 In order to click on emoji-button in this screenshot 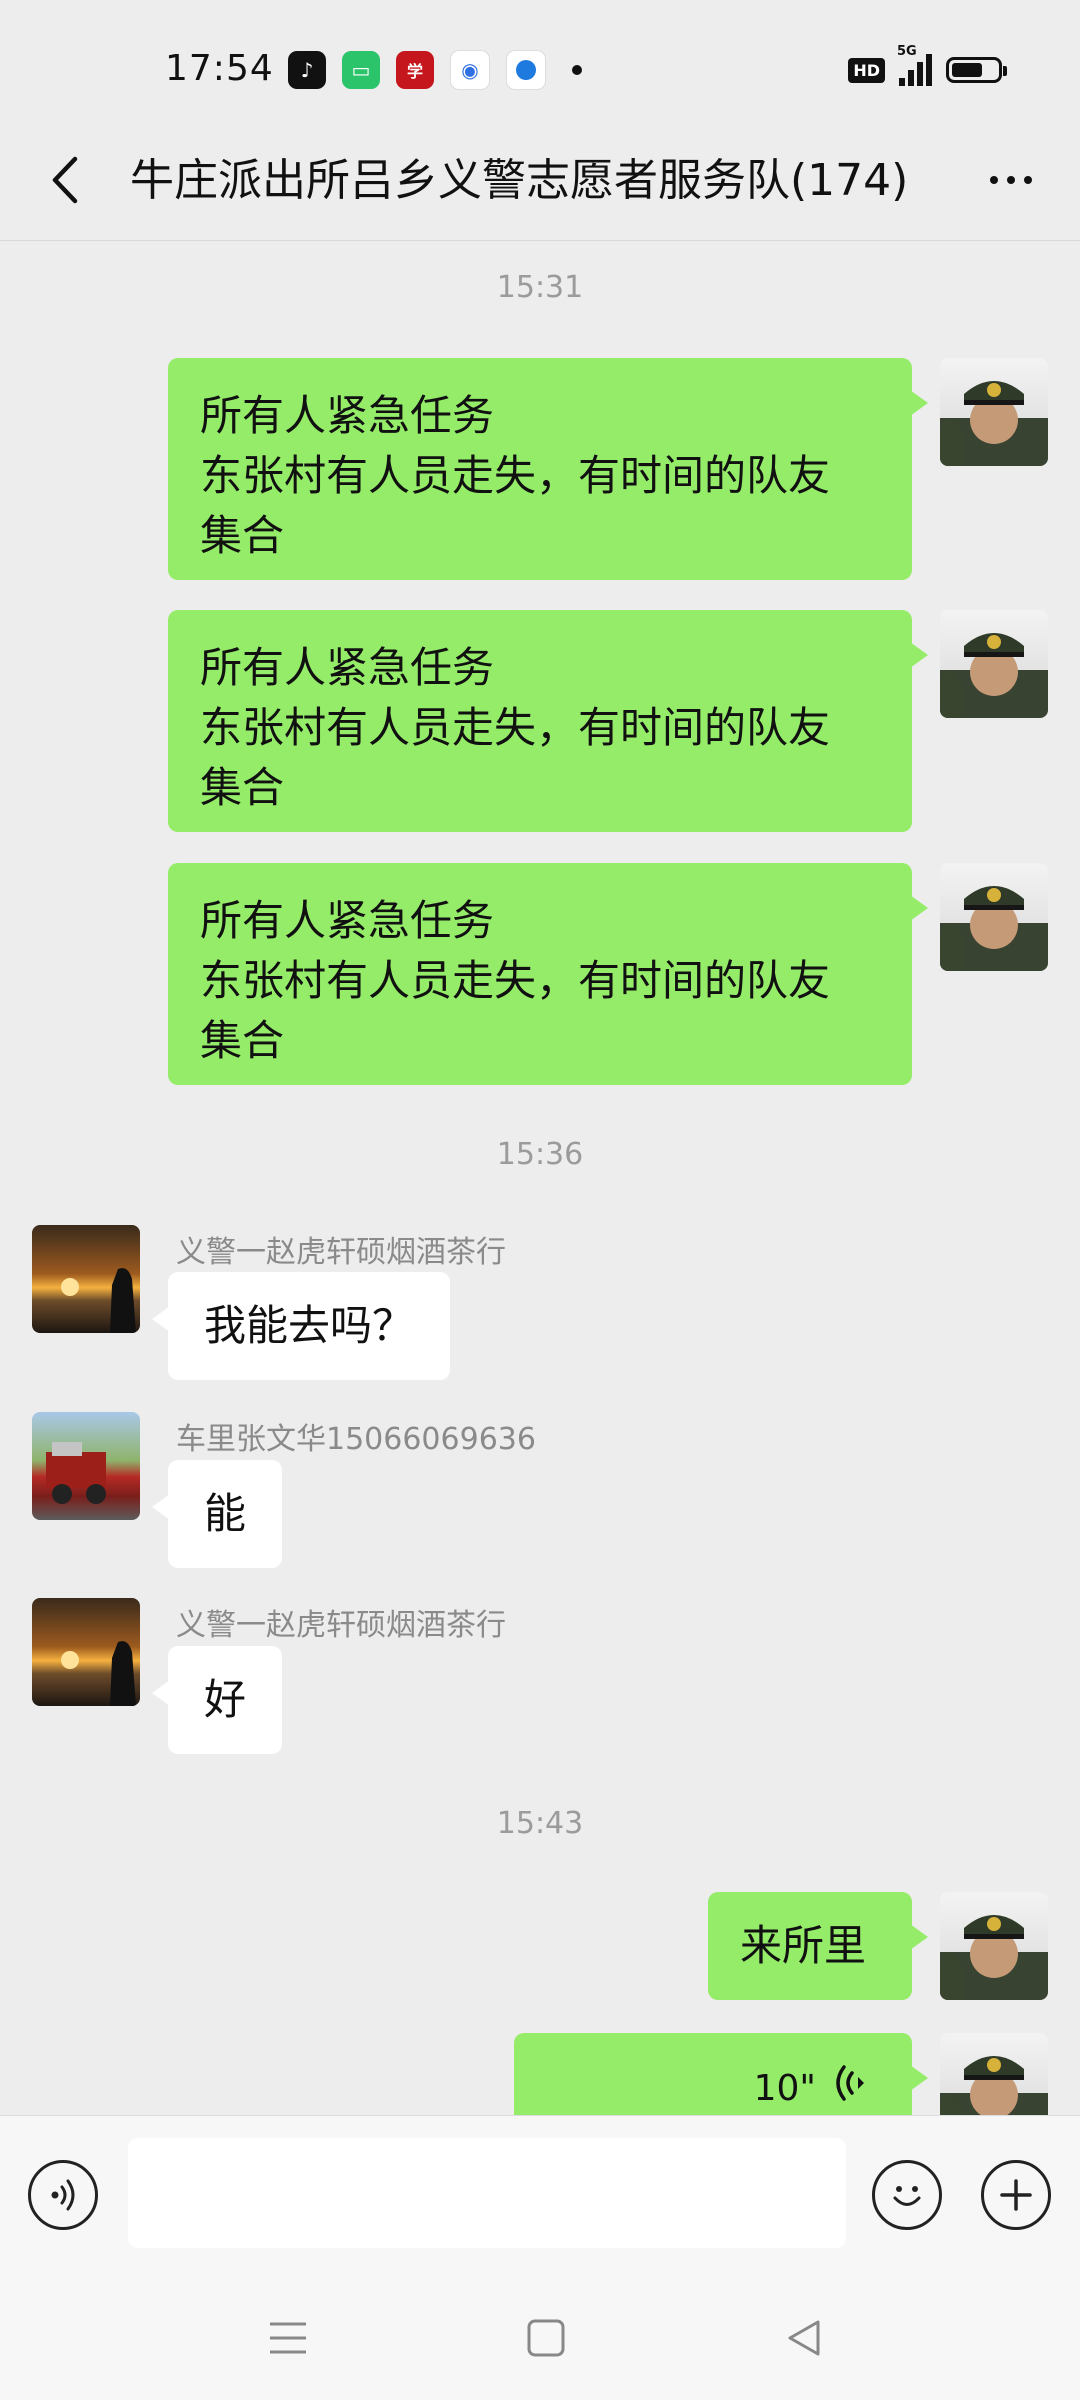, I will do `click(907, 2195)`.